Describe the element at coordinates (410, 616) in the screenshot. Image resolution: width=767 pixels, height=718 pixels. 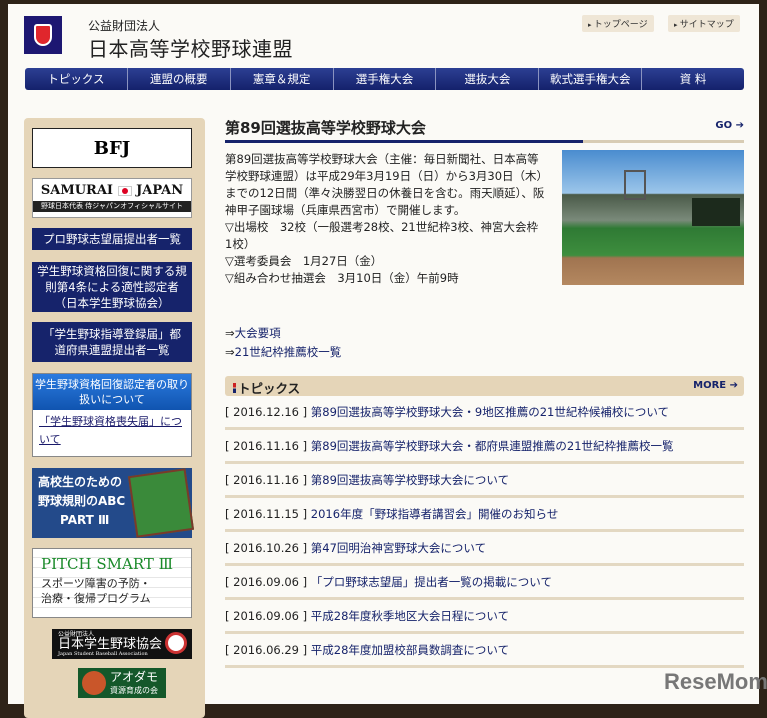
I see `topic-link: 平成28年度秋季地区大会日程について` at that location.